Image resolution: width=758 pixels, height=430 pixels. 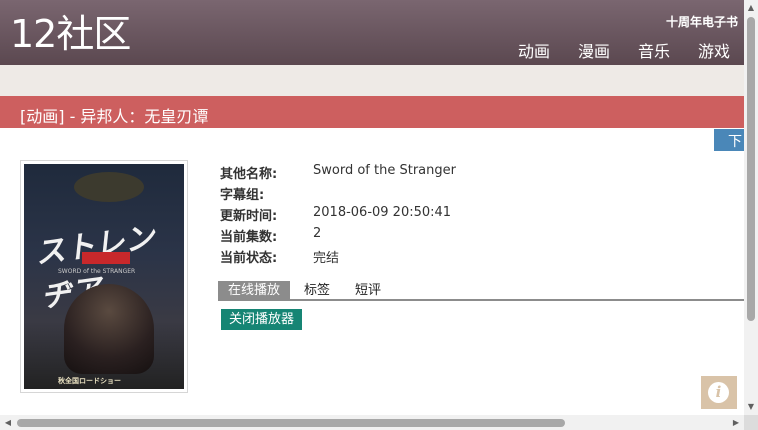 I want to click on header-band, so click(x=372, y=80).